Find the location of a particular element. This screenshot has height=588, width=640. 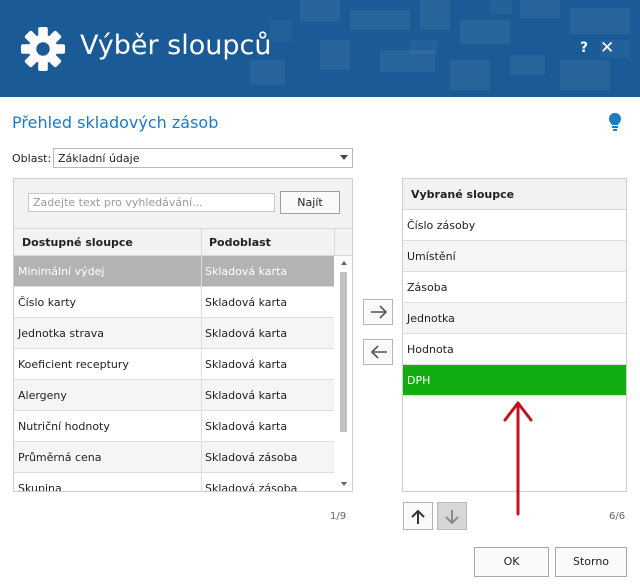

selected-column-name: Hodnota is located at coordinates (430, 349).